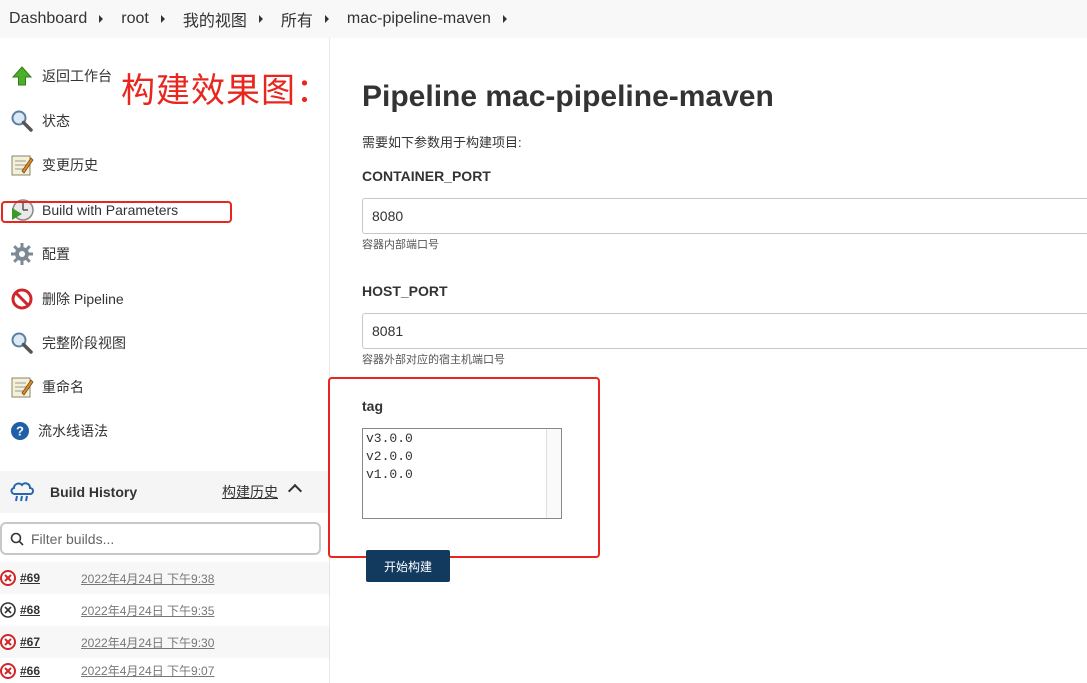 The width and height of the screenshot is (1087, 683). I want to click on build-trend-link: 构建历史, so click(250, 492).